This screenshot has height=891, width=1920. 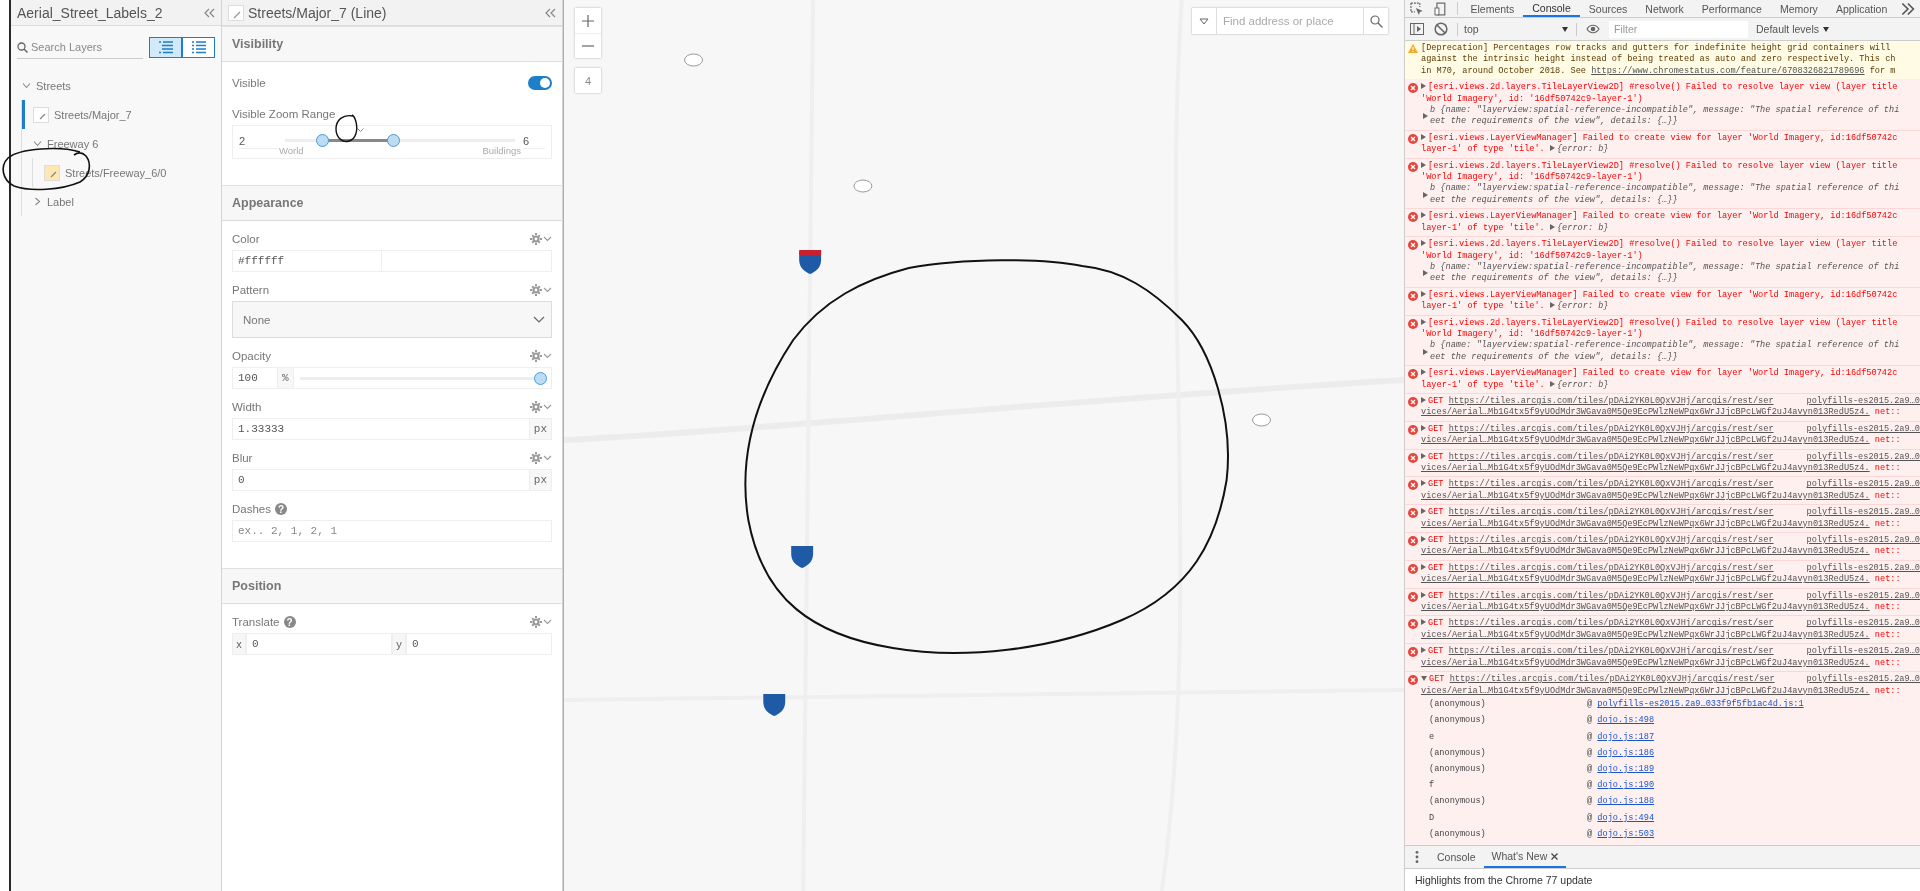 What do you see at coordinates (1626, 737) in the screenshot?
I see `stack-source-link: dojo.js:187` at bounding box center [1626, 737].